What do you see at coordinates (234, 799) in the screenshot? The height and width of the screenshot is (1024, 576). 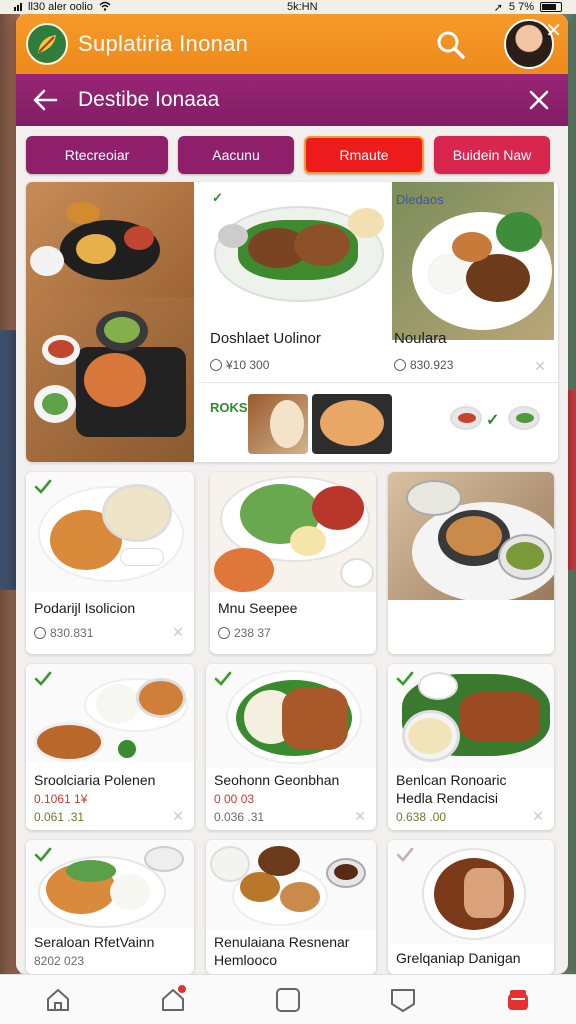 I see `dish-price: 0 00 03` at bounding box center [234, 799].